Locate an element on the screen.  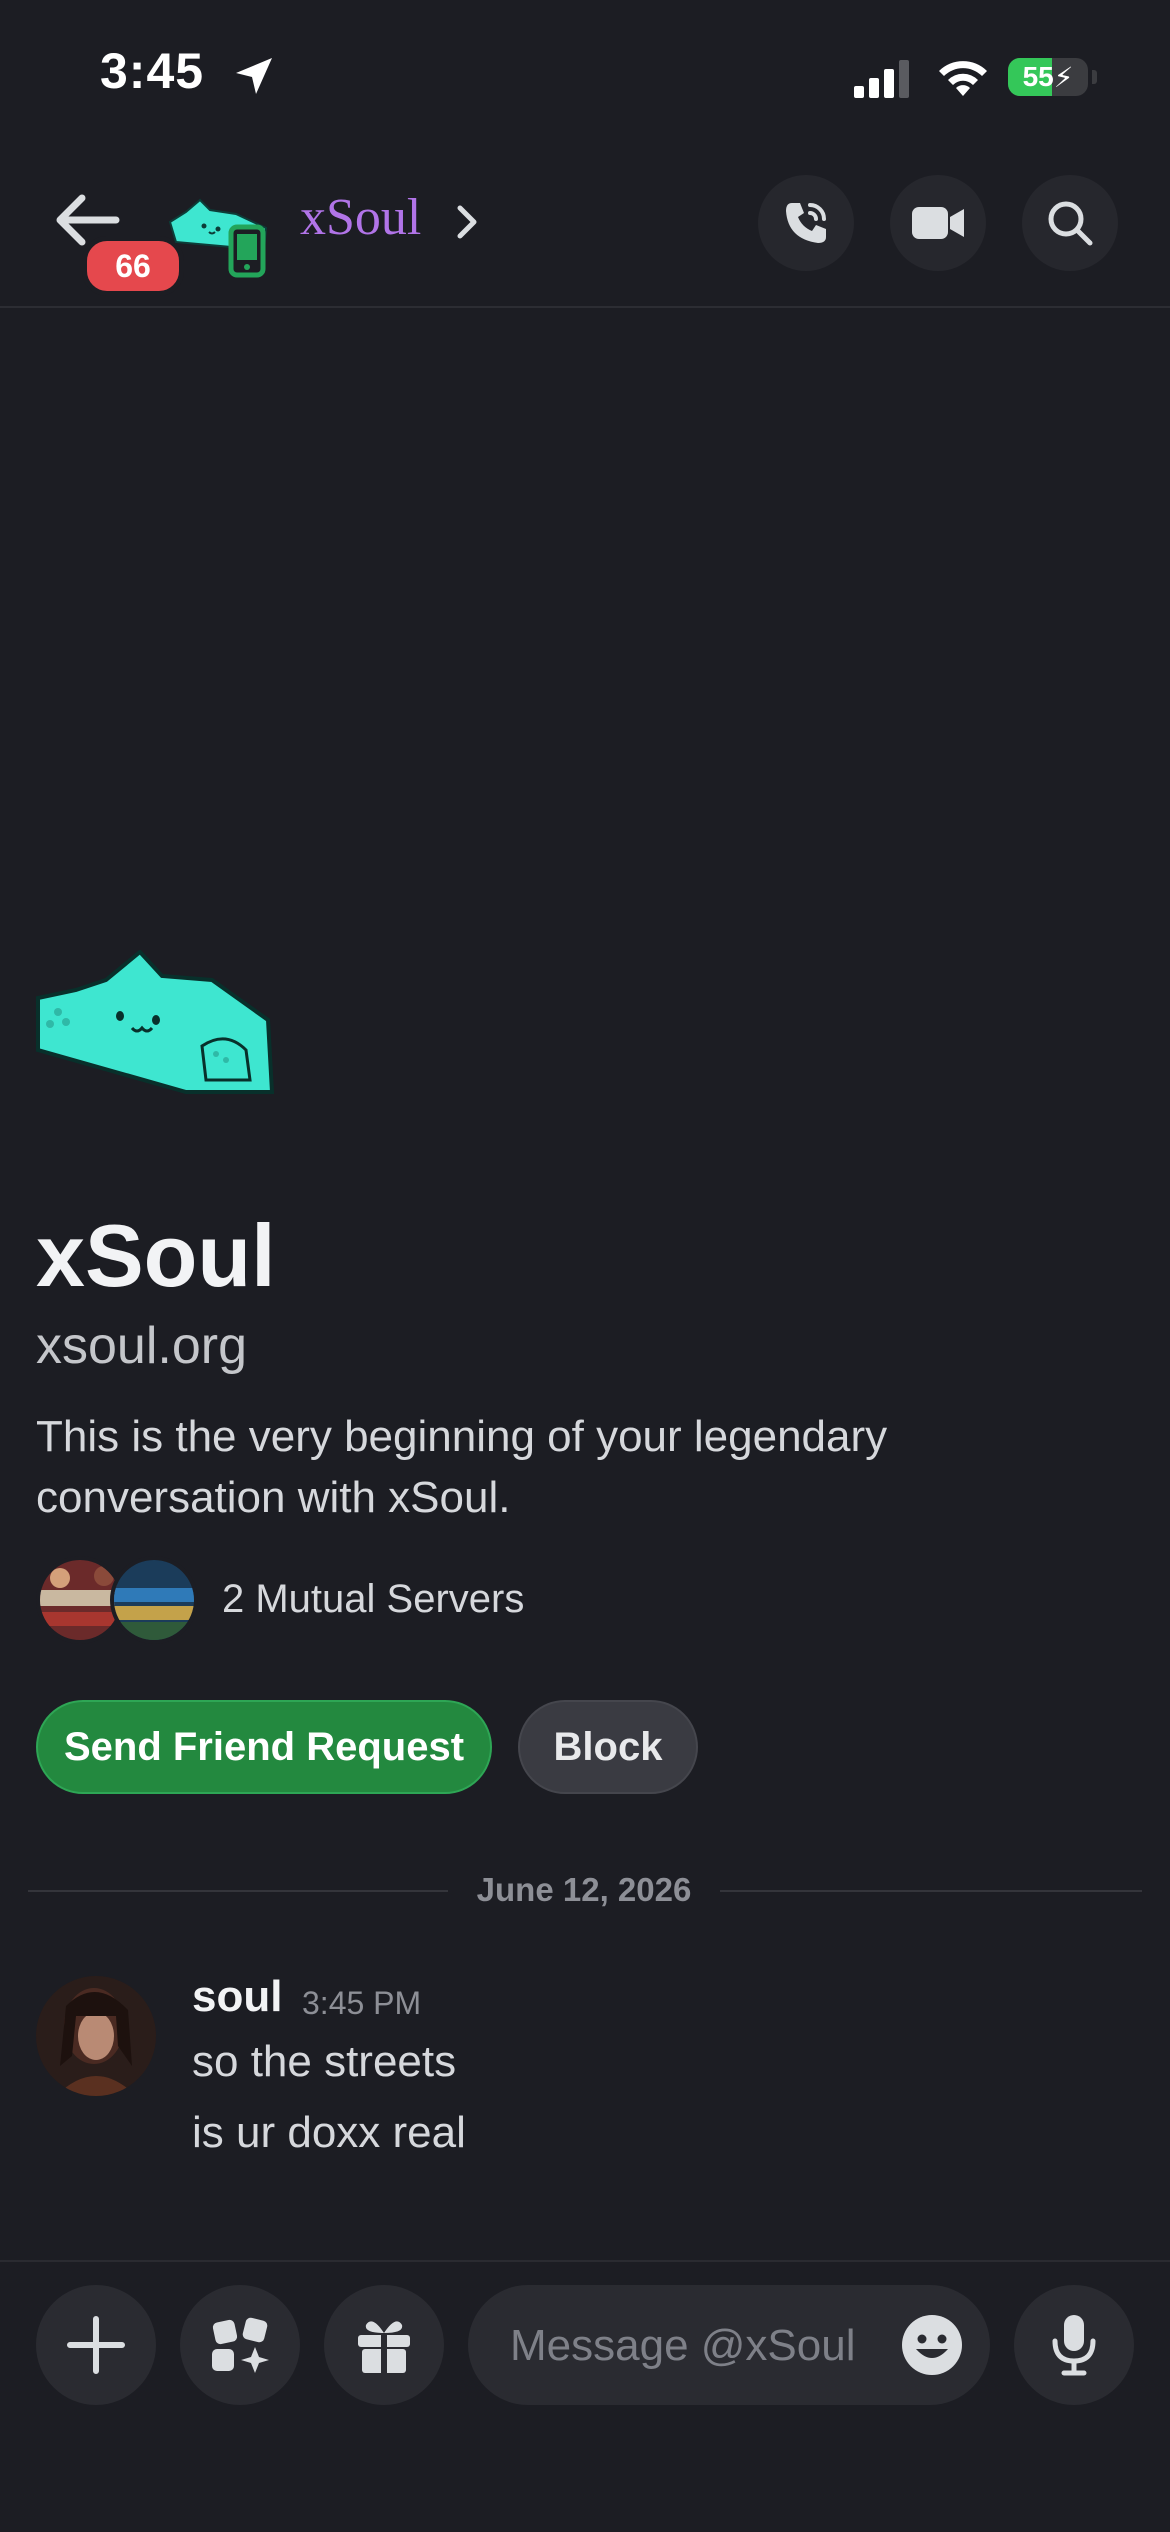
message-input is located at coordinates (690, 2346).